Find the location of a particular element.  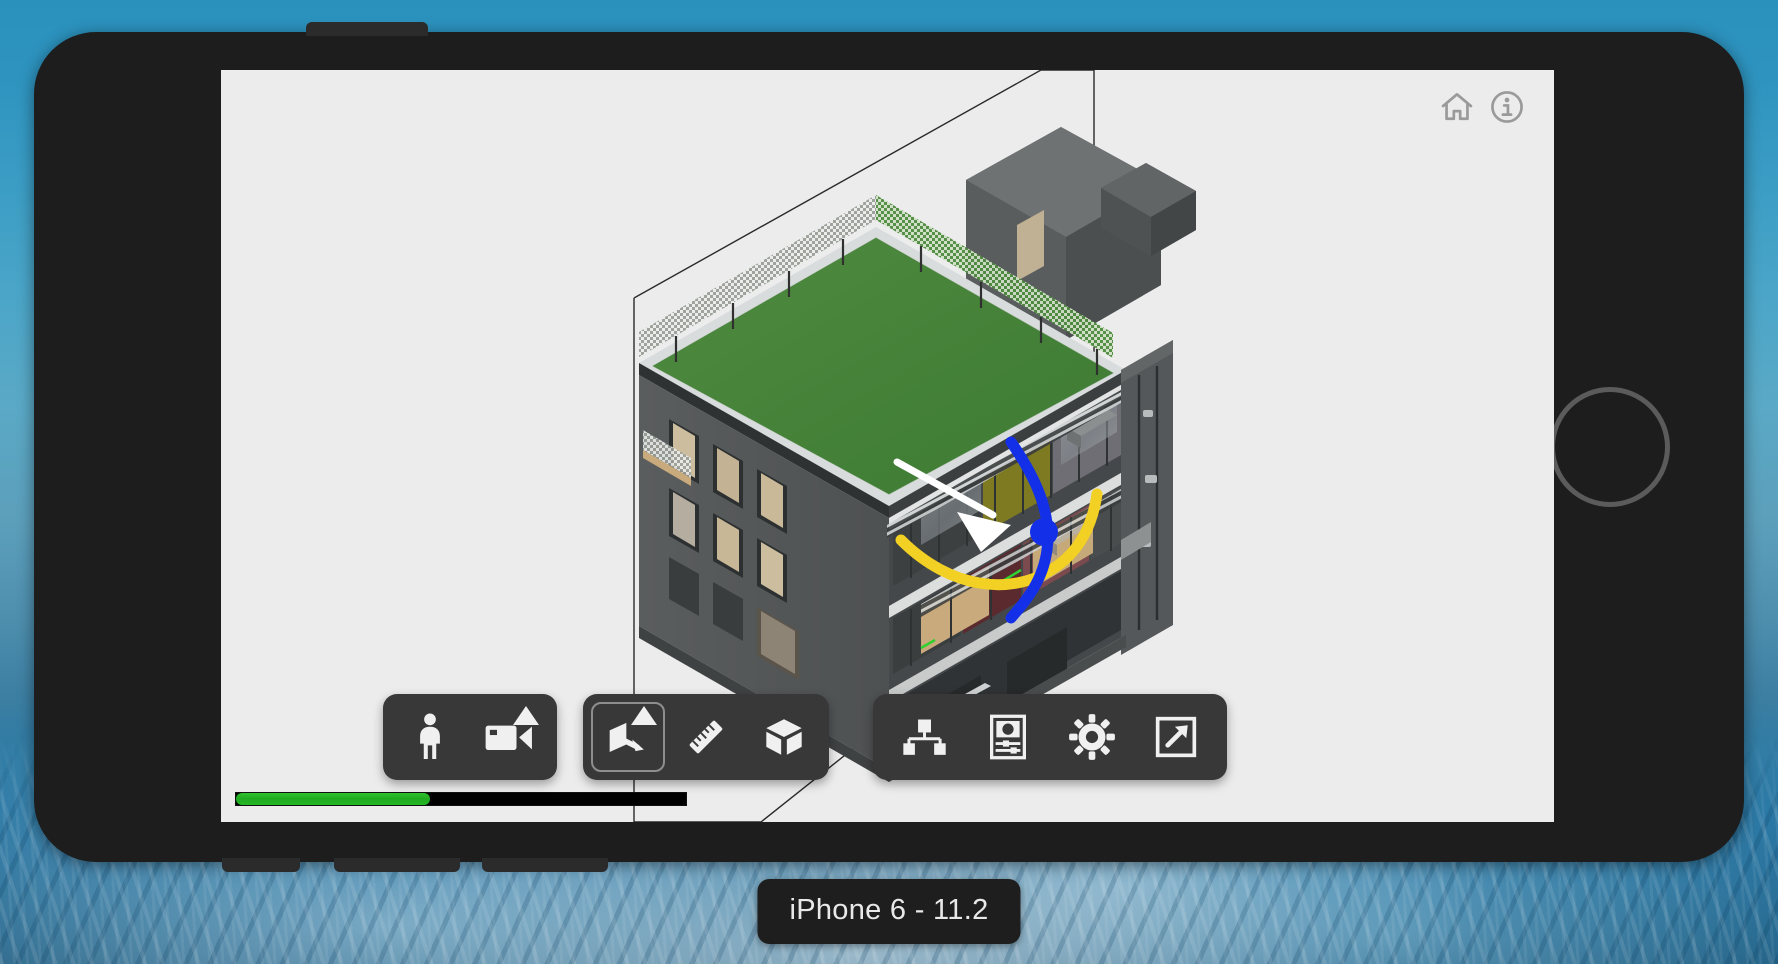

ruler-icon is located at coordinates (706, 737).